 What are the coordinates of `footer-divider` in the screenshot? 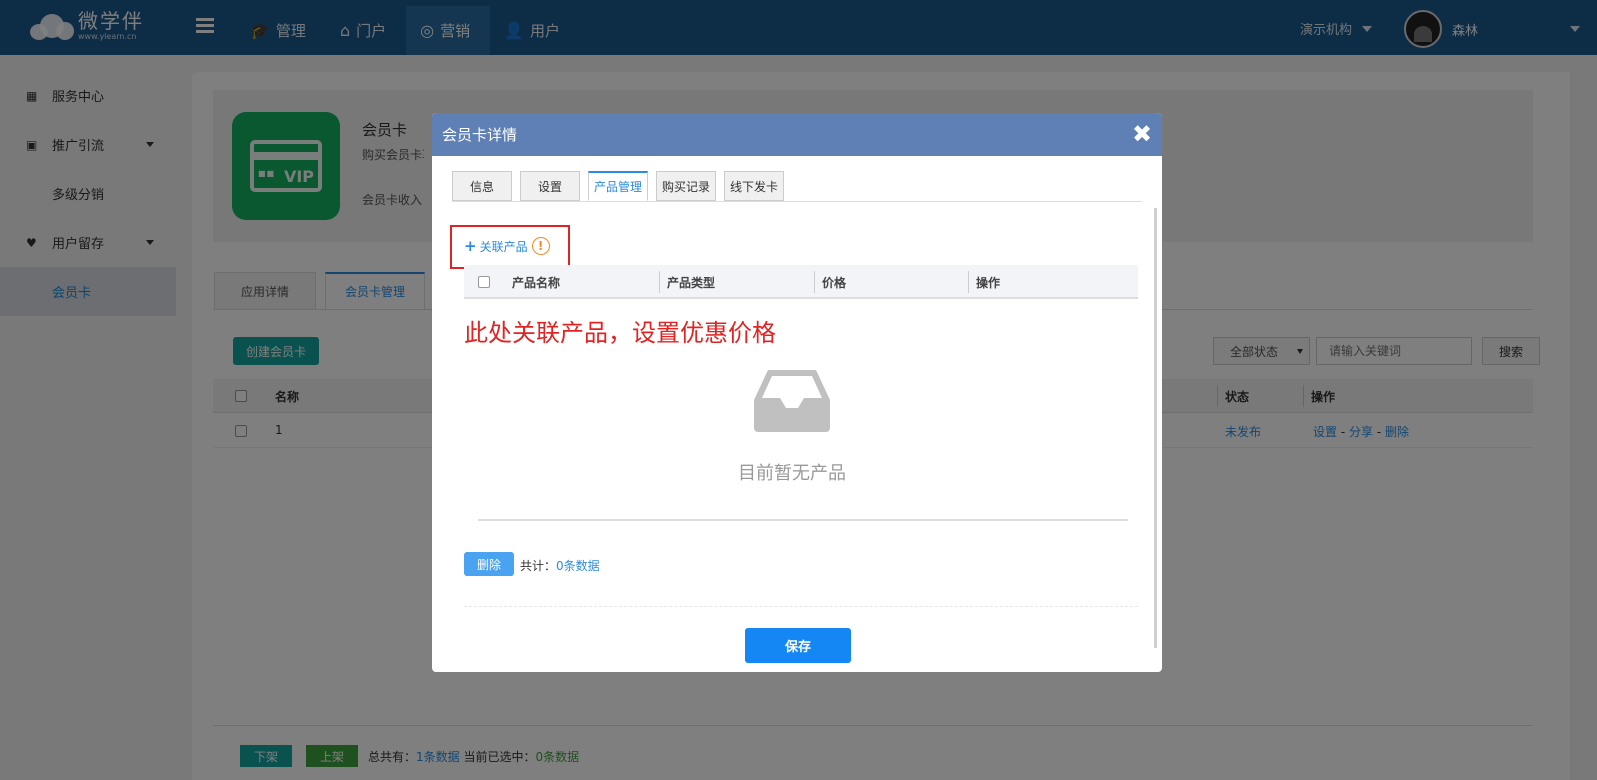 It's located at (801, 606).